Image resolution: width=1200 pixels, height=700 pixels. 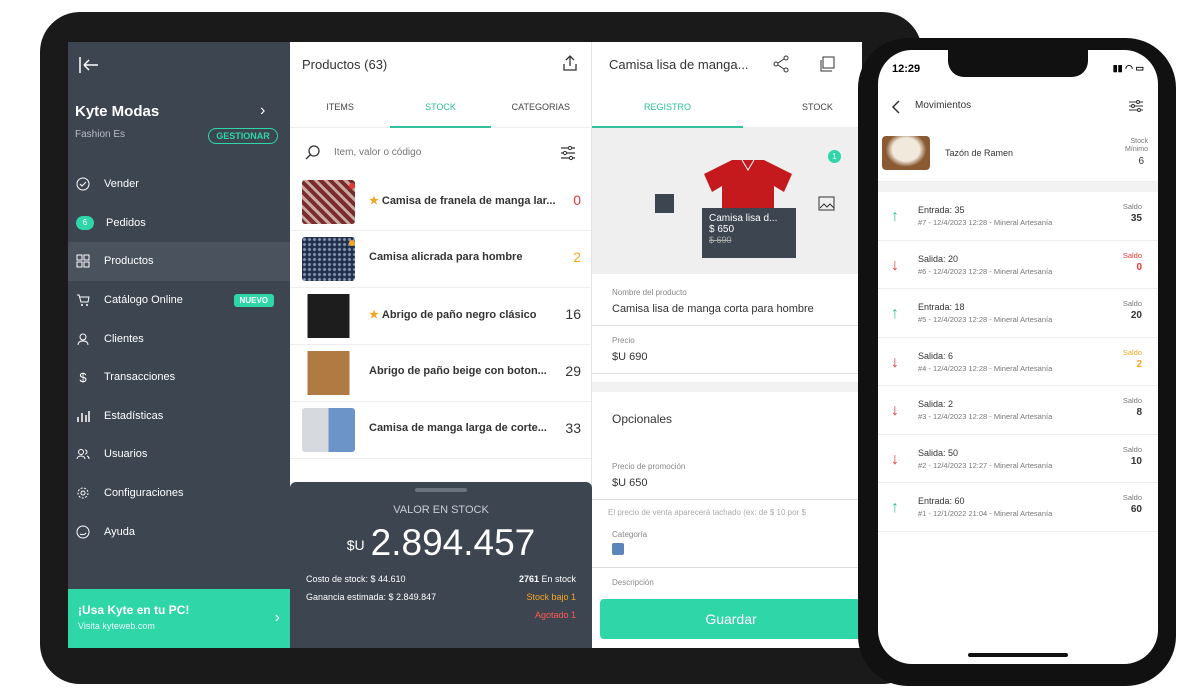 I want to click on cart-icon, so click(x=83, y=300).